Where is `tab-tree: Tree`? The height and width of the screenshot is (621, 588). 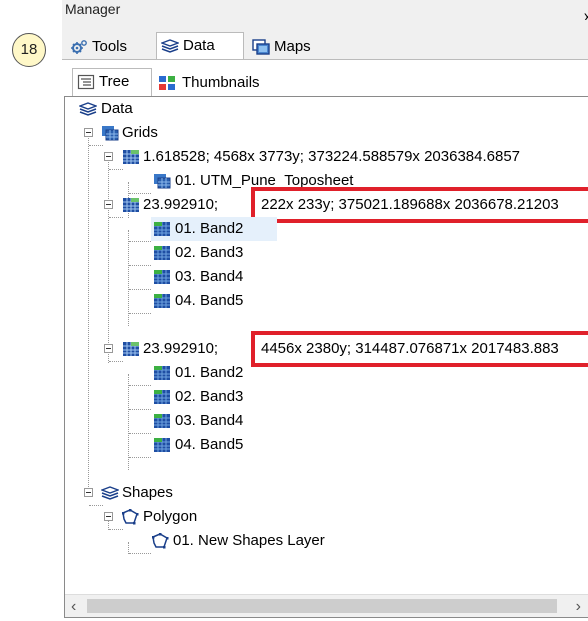
tab-tree: Tree is located at coordinates (112, 82).